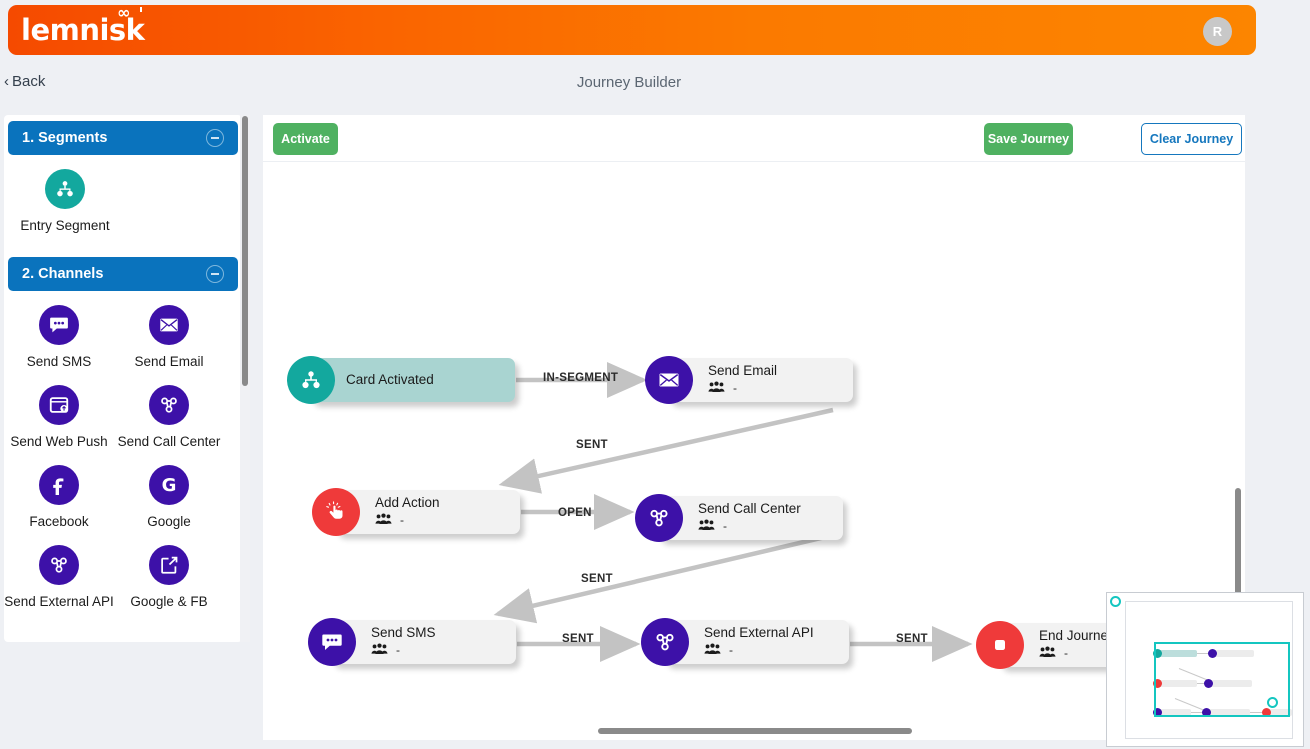  What do you see at coordinates (63, 274) in the screenshot?
I see `sidebar-section-title: 2. Channels` at bounding box center [63, 274].